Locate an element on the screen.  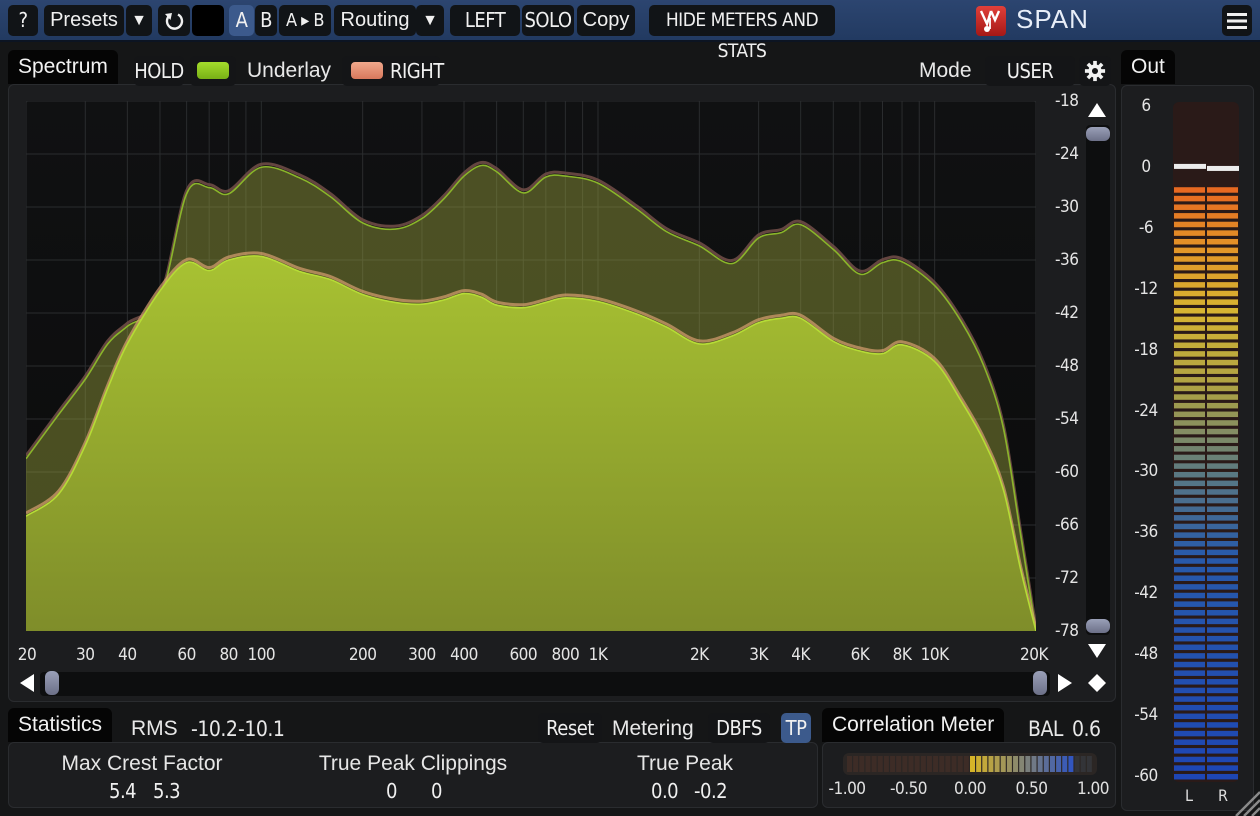
settings-button is located at coordinates (1095, 71).